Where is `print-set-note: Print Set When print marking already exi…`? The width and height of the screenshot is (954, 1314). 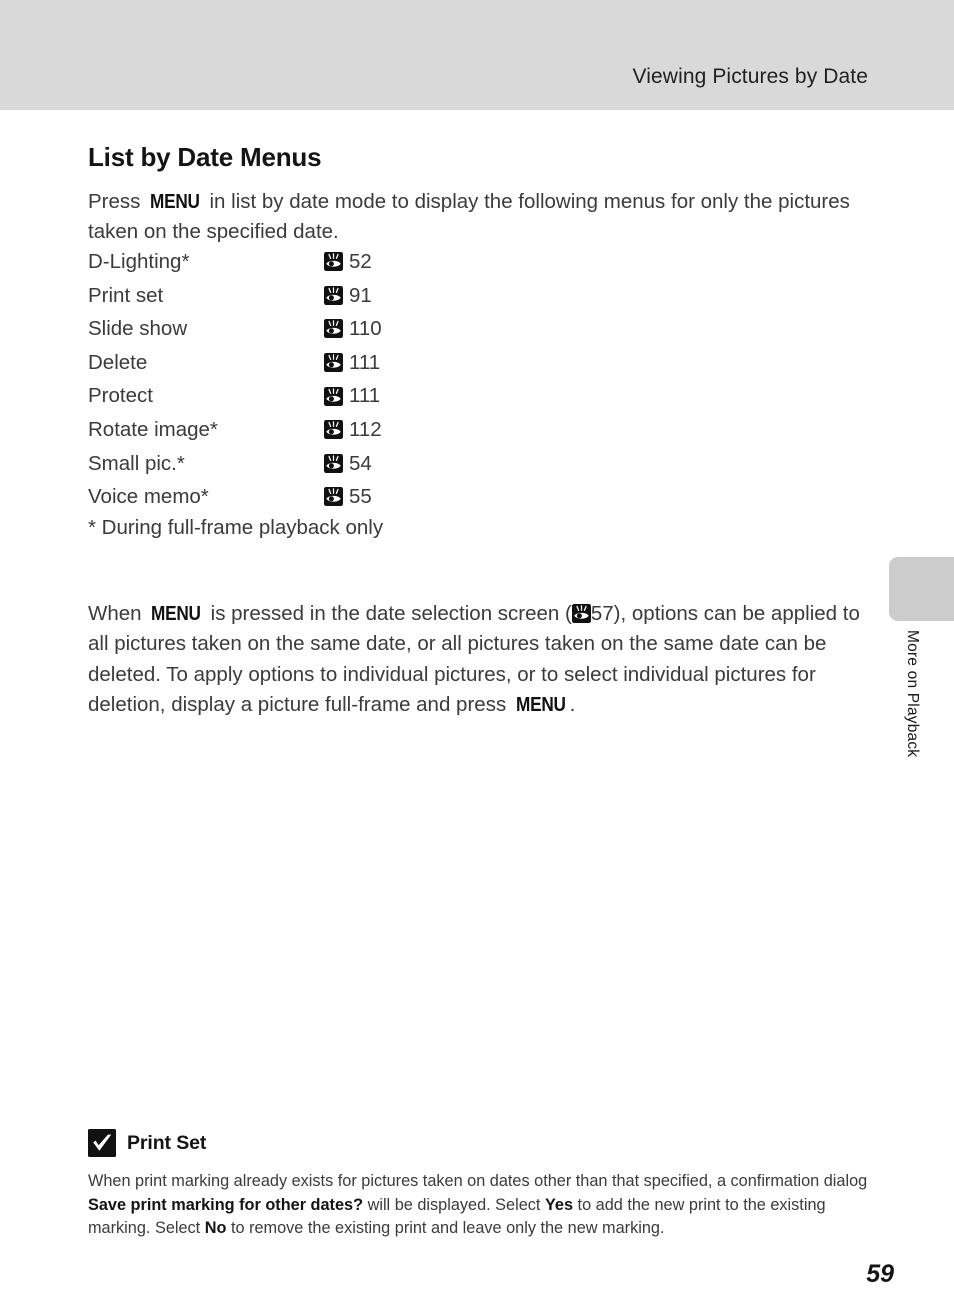 print-set-note: Print Set When print marking already exi… is located at coordinates (483, 1184).